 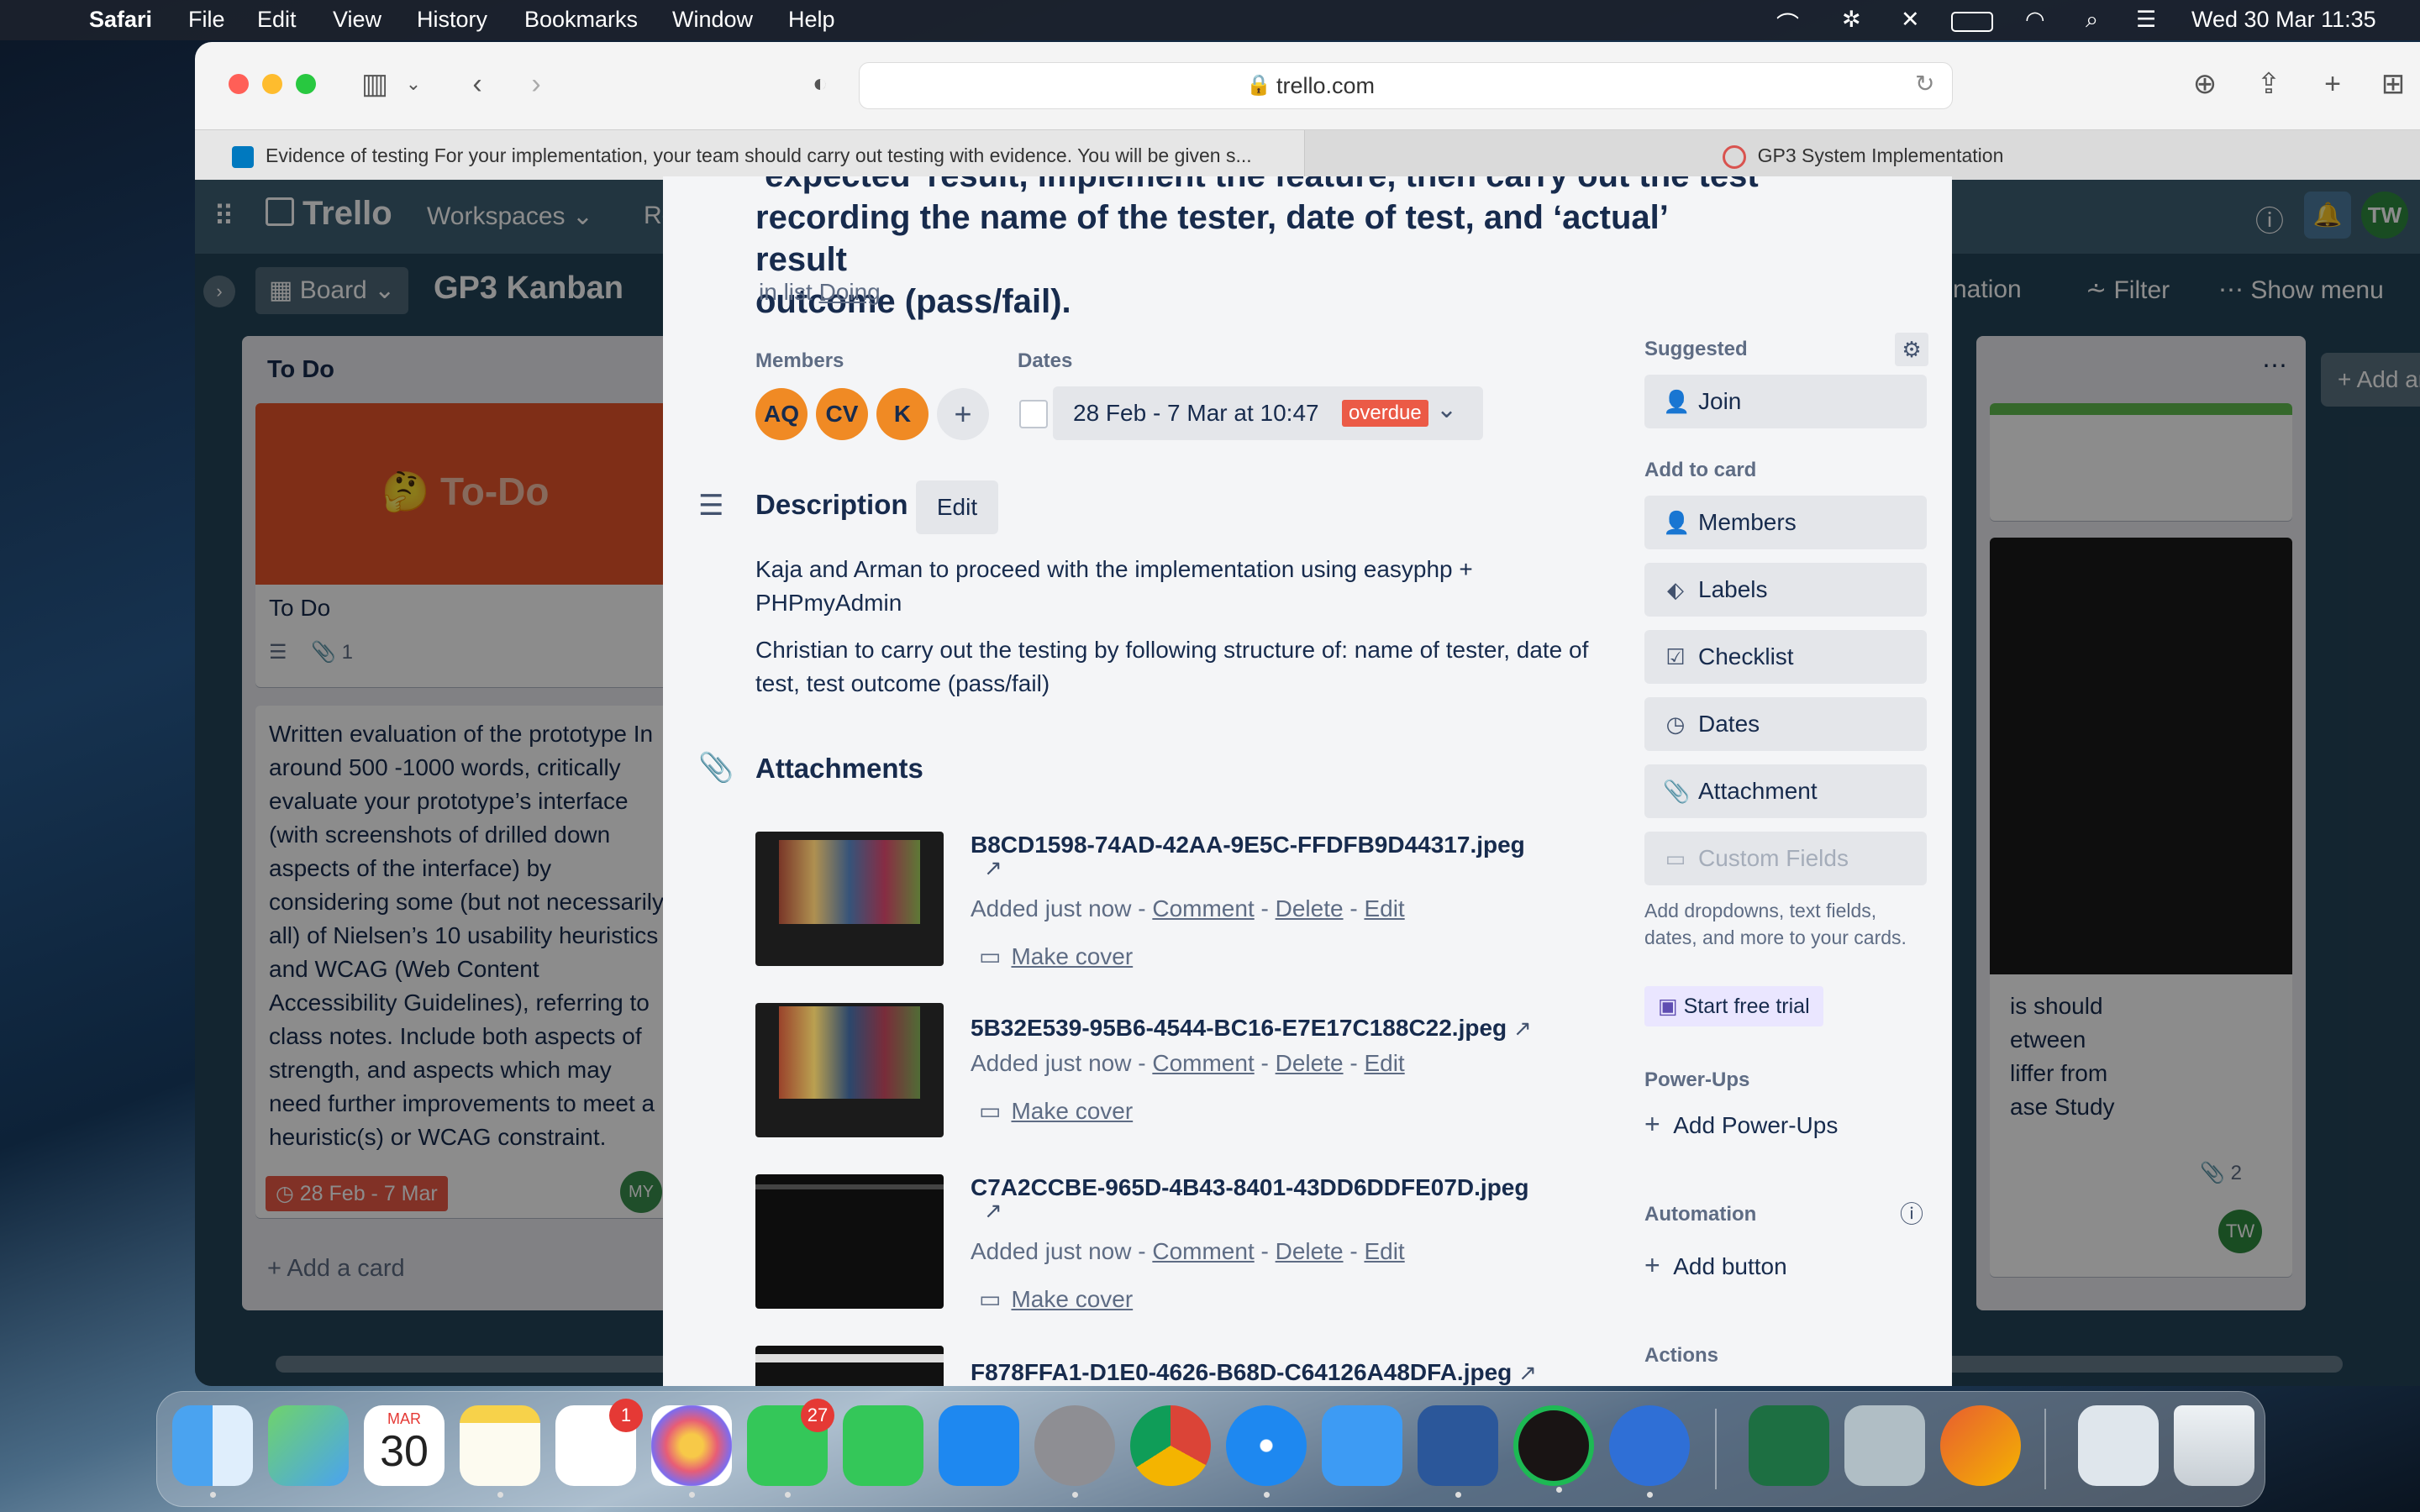 What do you see at coordinates (820, 84) in the screenshot?
I see `privacy-shield-icon: ◐` at bounding box center [820, 84].